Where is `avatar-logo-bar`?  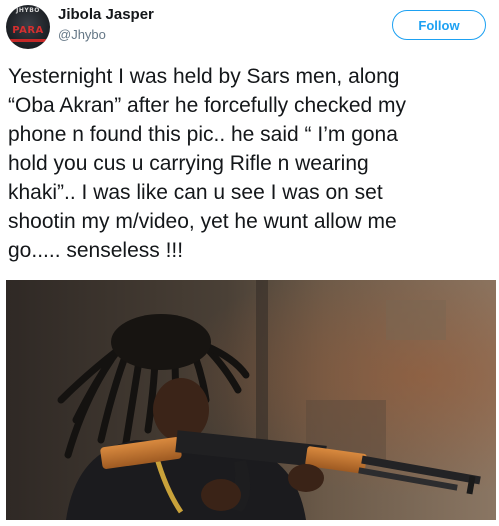
avatar-logo-bar is located at coordinates (28, 40).